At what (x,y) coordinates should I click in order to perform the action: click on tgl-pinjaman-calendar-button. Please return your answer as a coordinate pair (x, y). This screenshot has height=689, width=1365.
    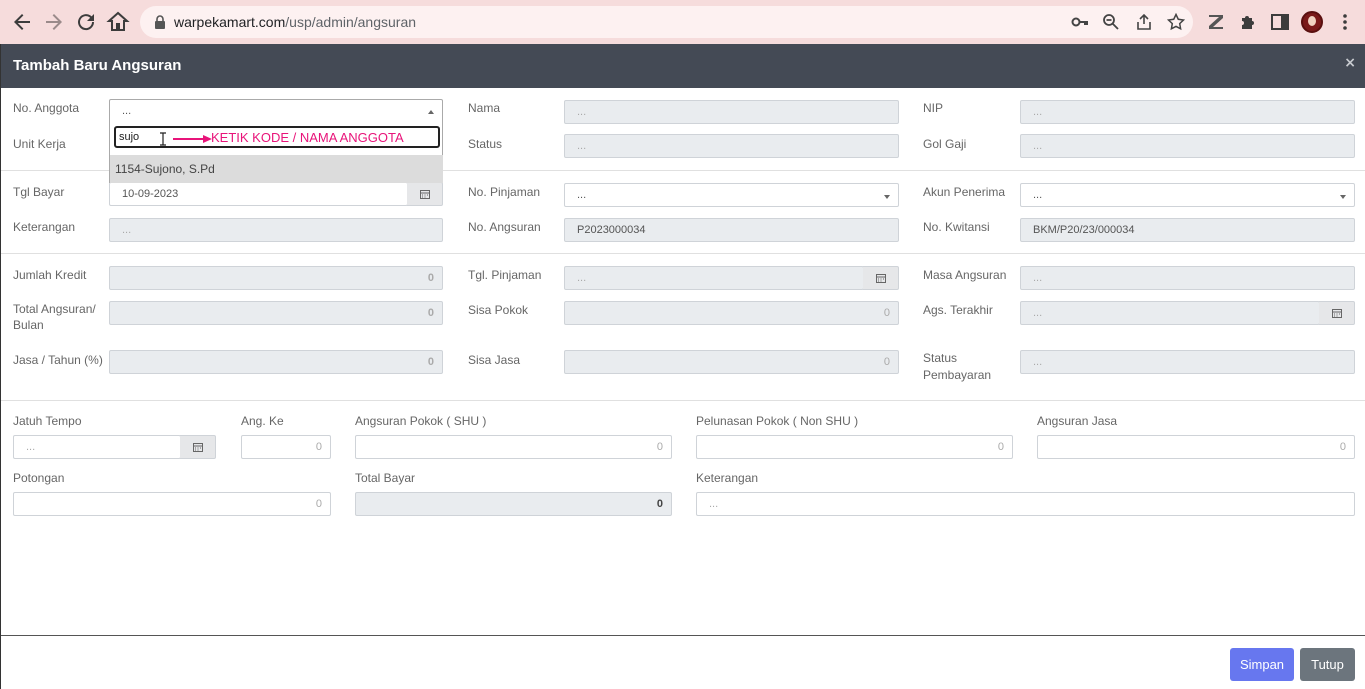
    Looking at the image, I should click on (881, 278).